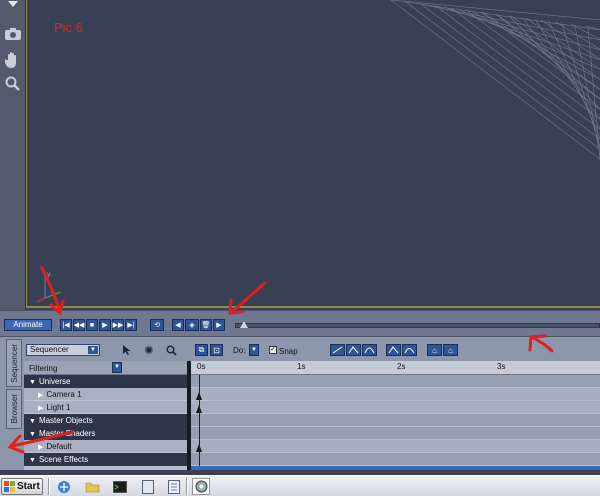  Describe the element at coordinates (64, 486) in the screenshot. I see `browser-icon` at that location.